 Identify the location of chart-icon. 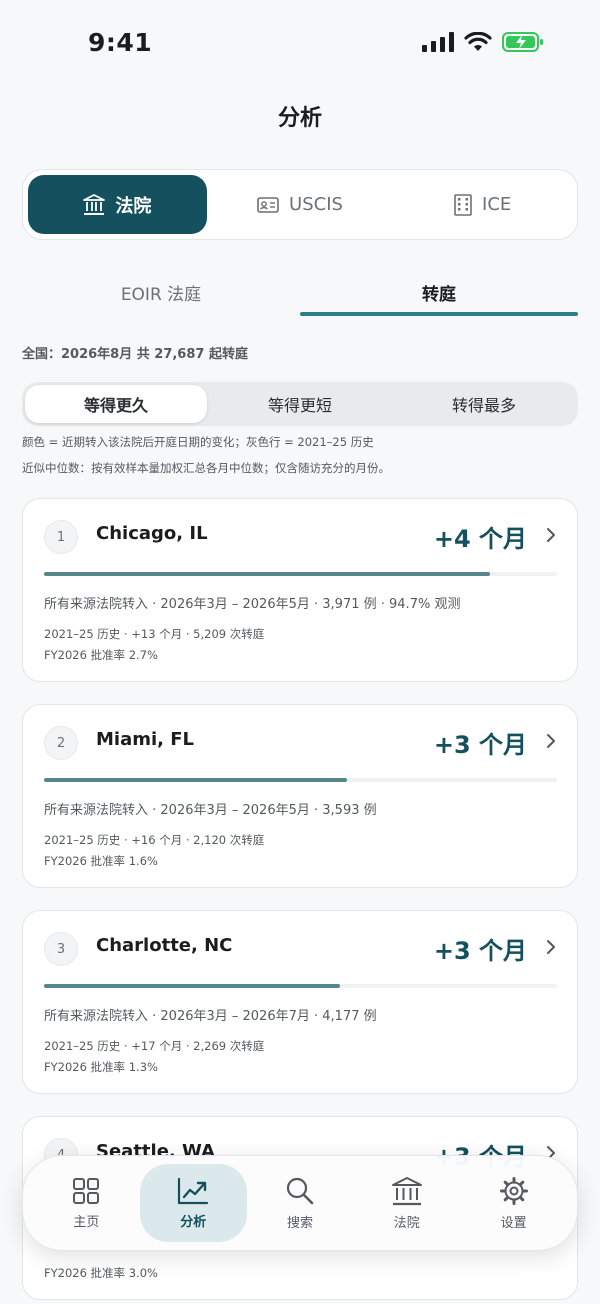
(193, 1190).